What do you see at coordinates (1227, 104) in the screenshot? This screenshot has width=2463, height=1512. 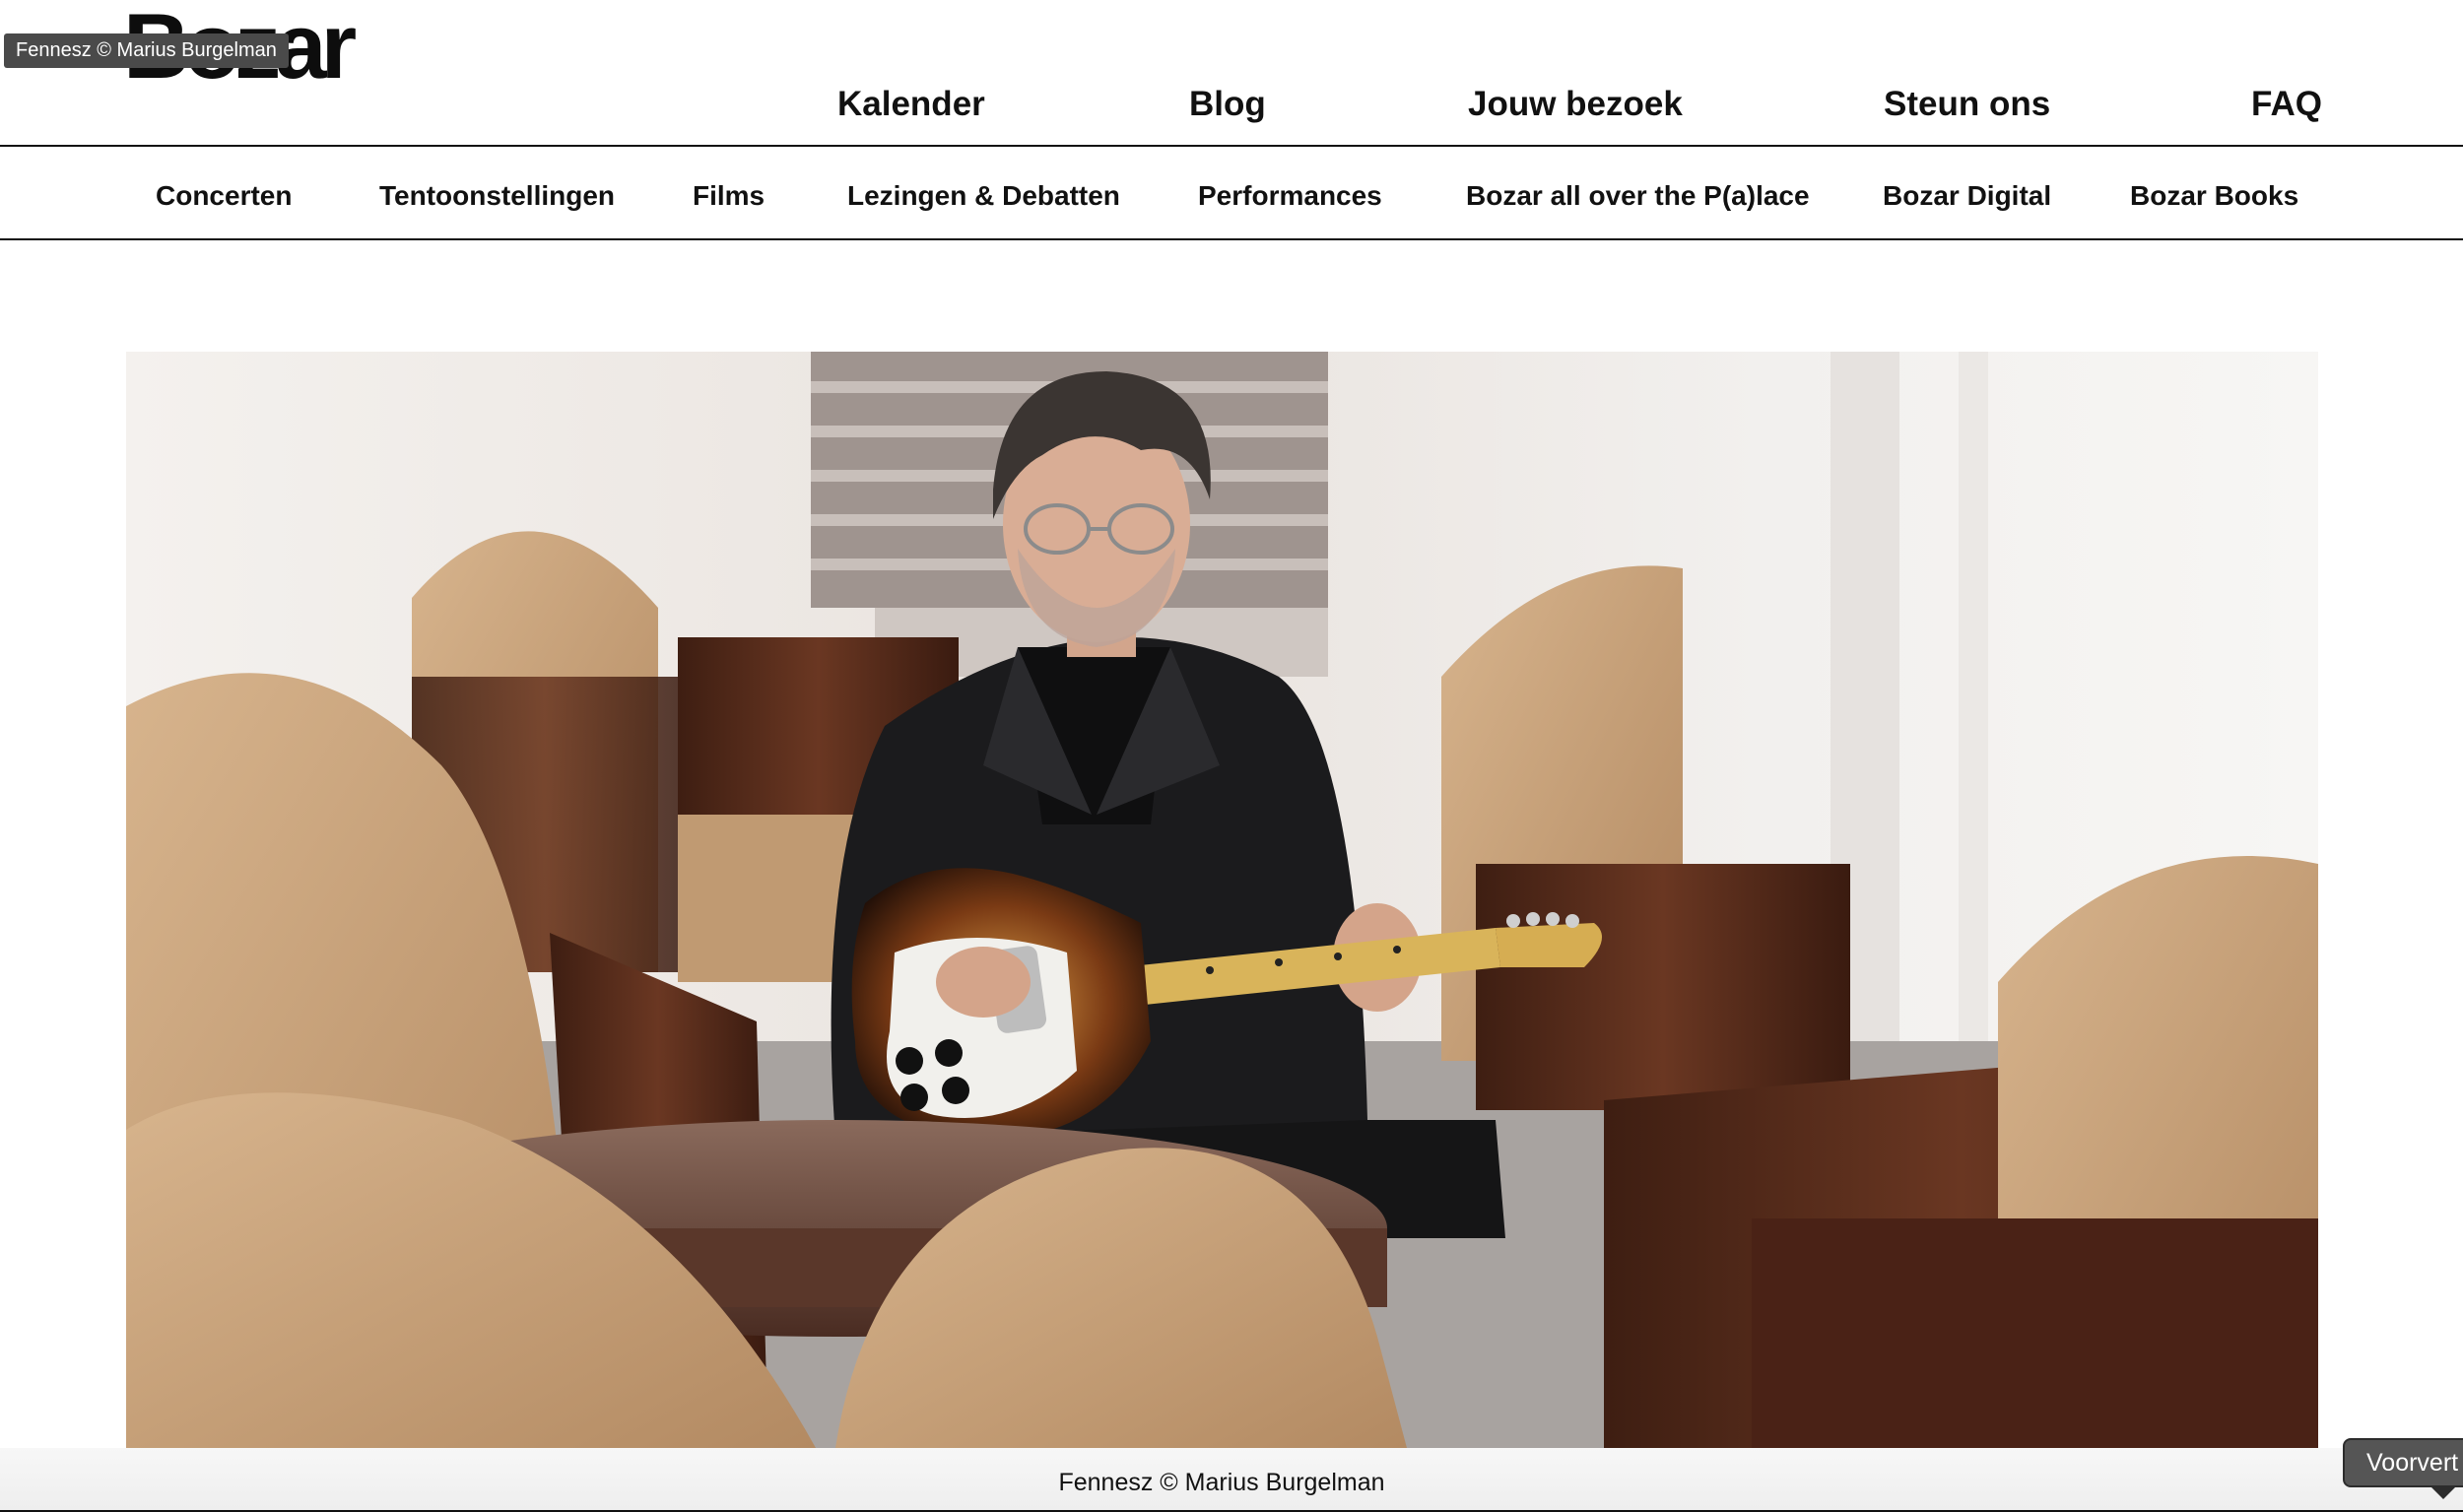 I see `nav-blog: Blog` at bounding box center [1227, 104].